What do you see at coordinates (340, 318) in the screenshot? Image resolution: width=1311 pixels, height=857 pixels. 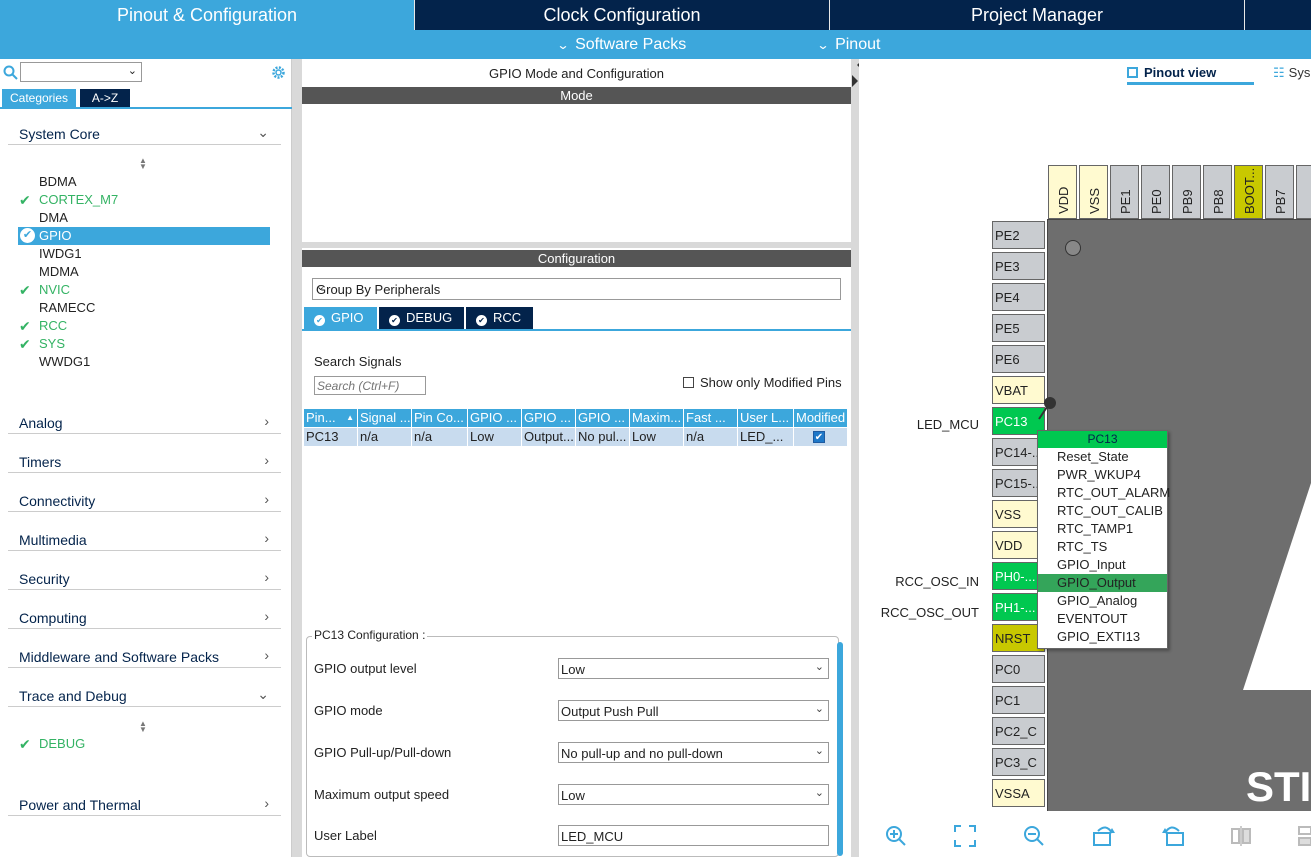 I see `tab-gpio: ✔ GPIO` at bounding box center [340, 318].